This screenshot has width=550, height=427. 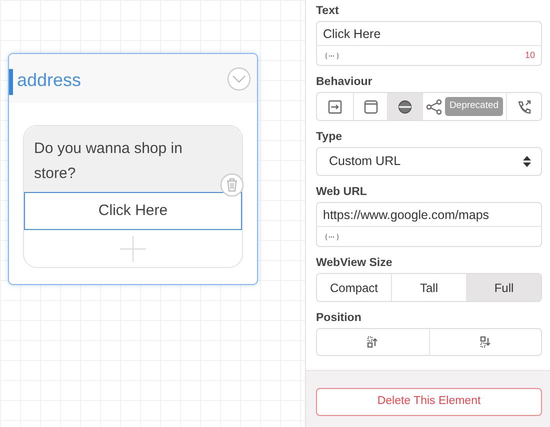 What do you see at coordinates (345, 82) in the screenshot?
I see `field-label: Behaviour` at bounding box center [345, 82].